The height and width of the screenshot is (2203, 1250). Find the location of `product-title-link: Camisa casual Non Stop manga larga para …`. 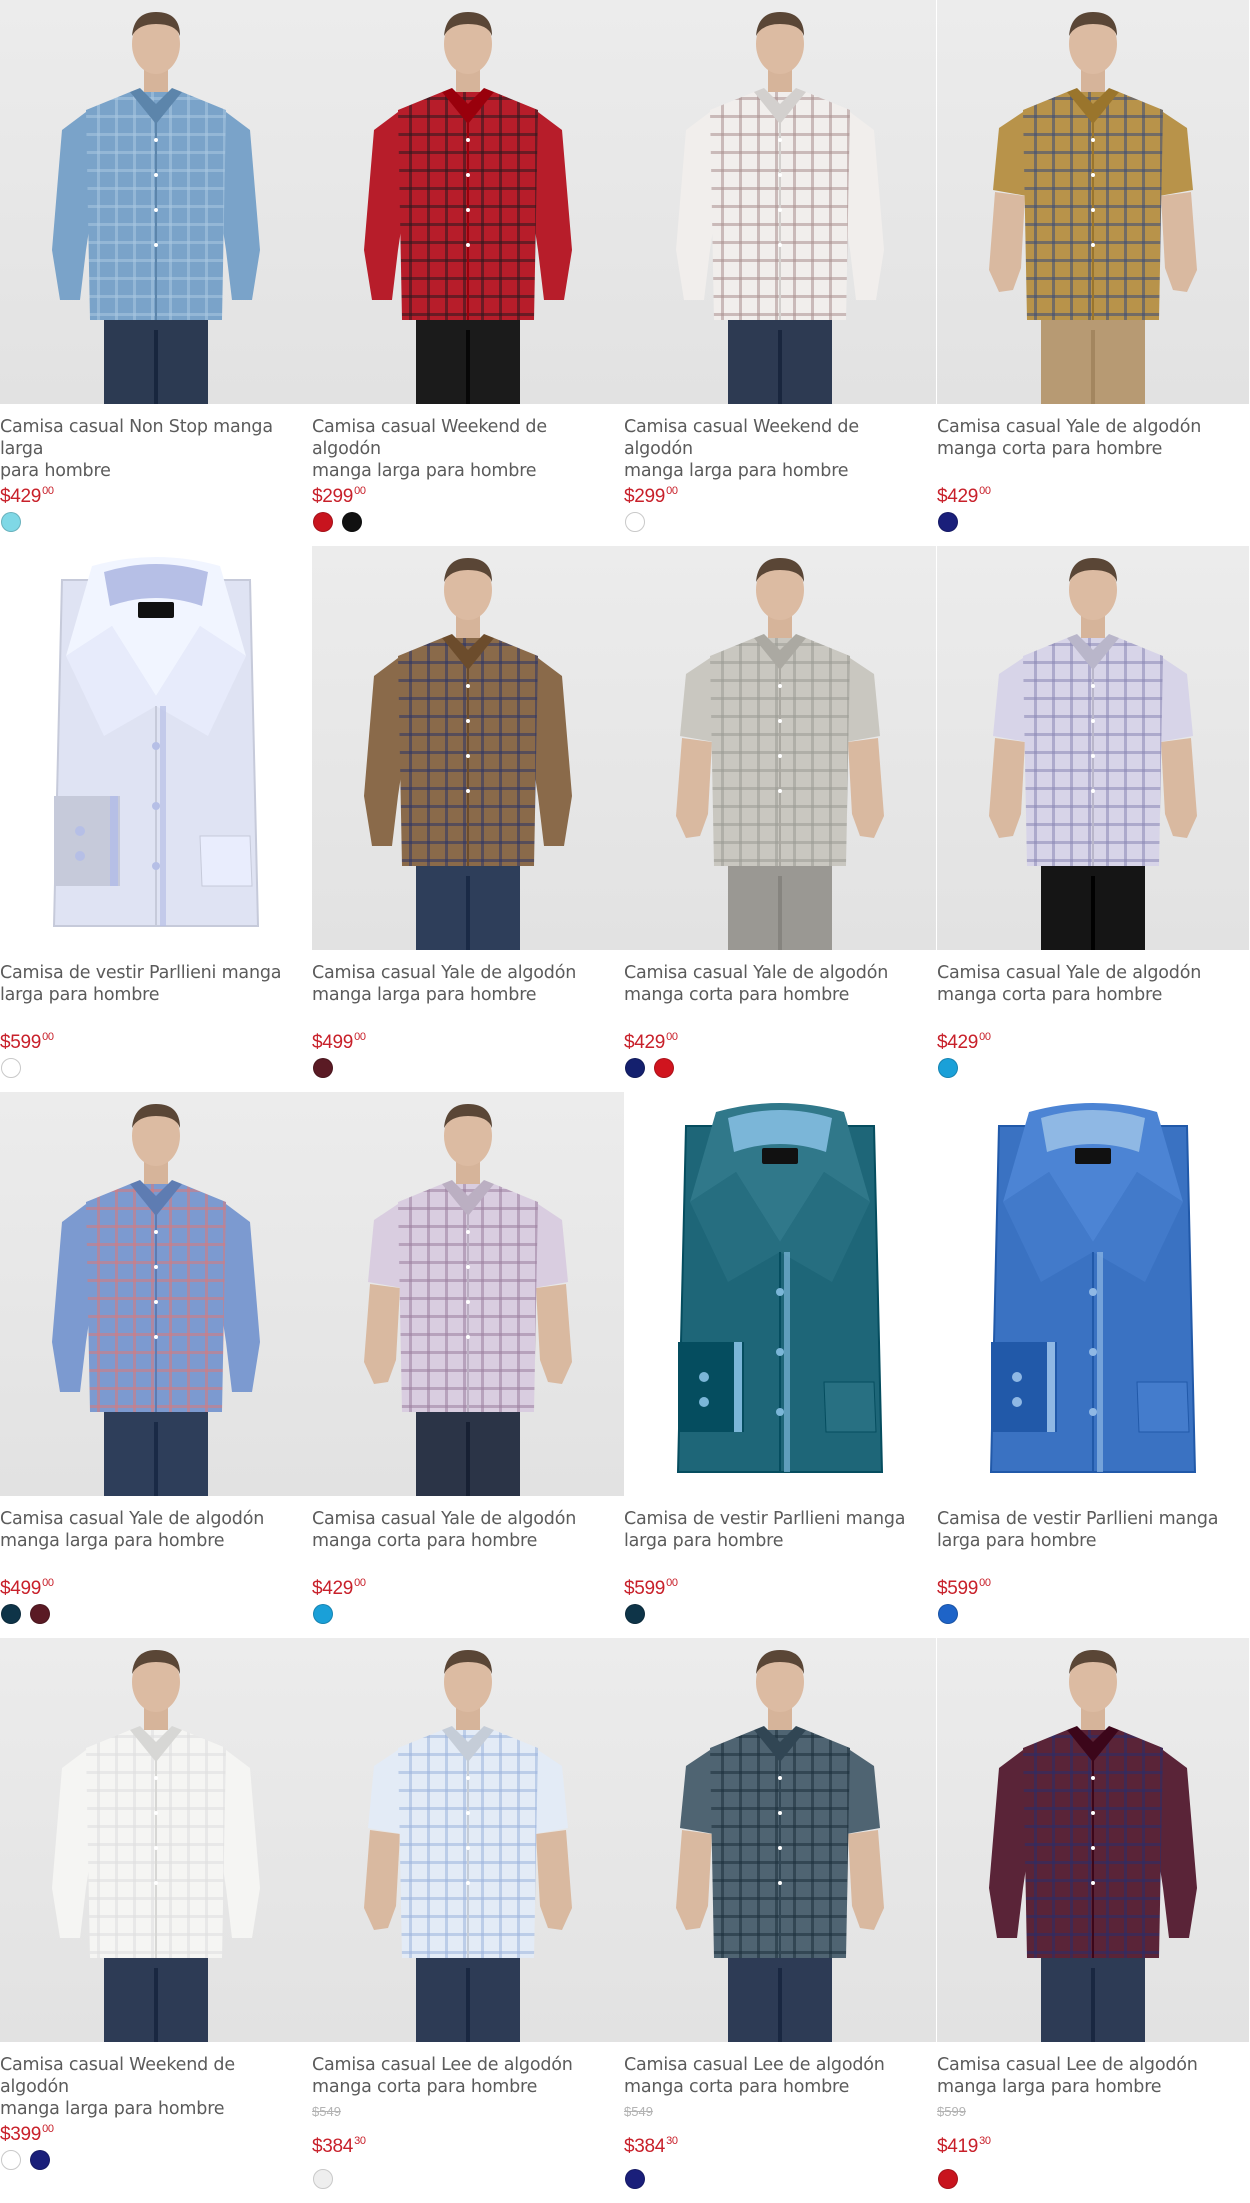

product-title-link: Camisa casual Non Stop manga larga para … is located at coordinates (153, 449).